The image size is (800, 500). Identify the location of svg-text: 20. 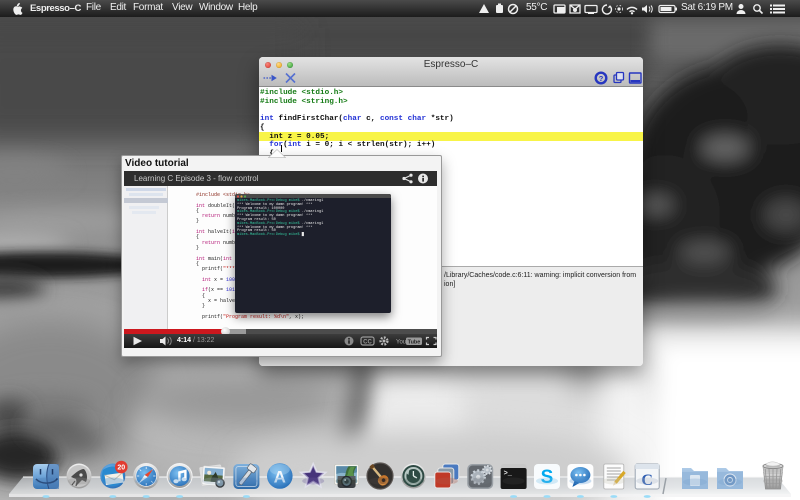
(121, 468).